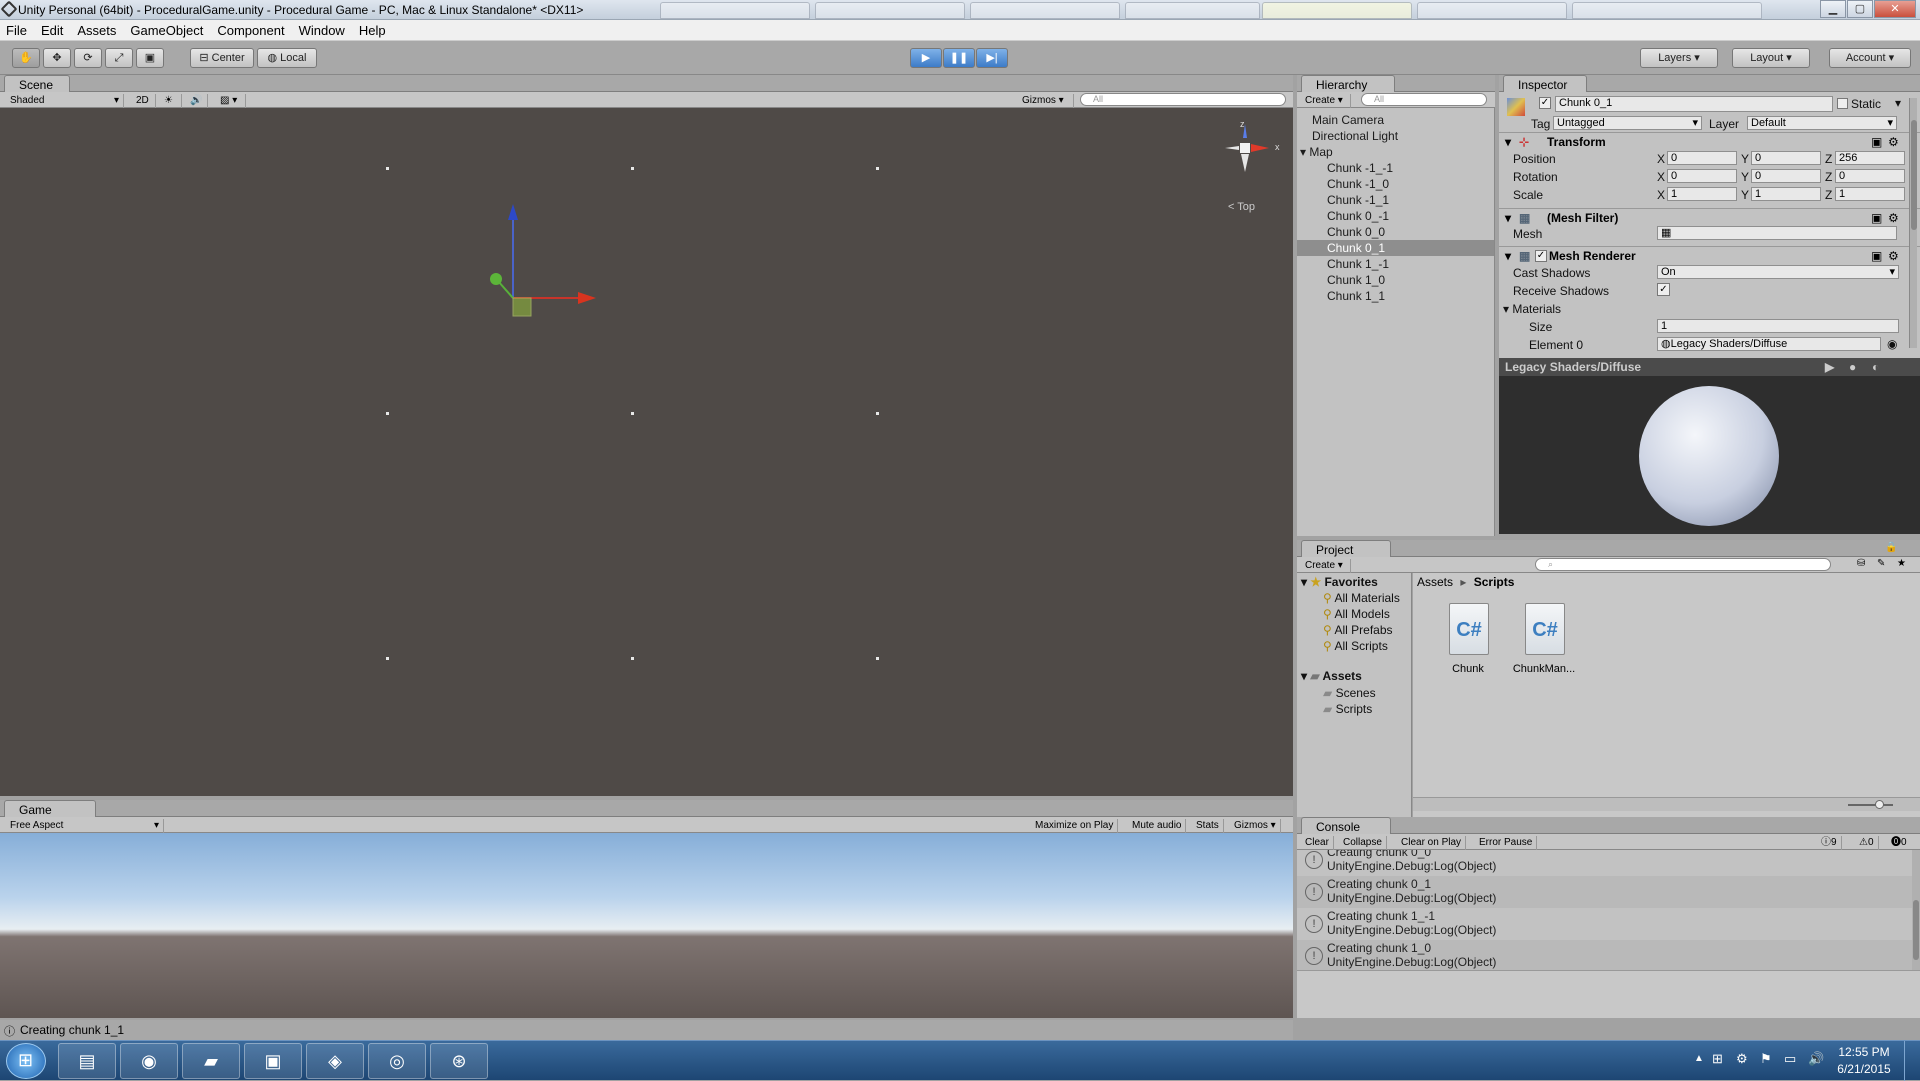 This screenshot has height=1081, width=1920. I want to click on object-picker-icon: ◉, so click(1892, 344).